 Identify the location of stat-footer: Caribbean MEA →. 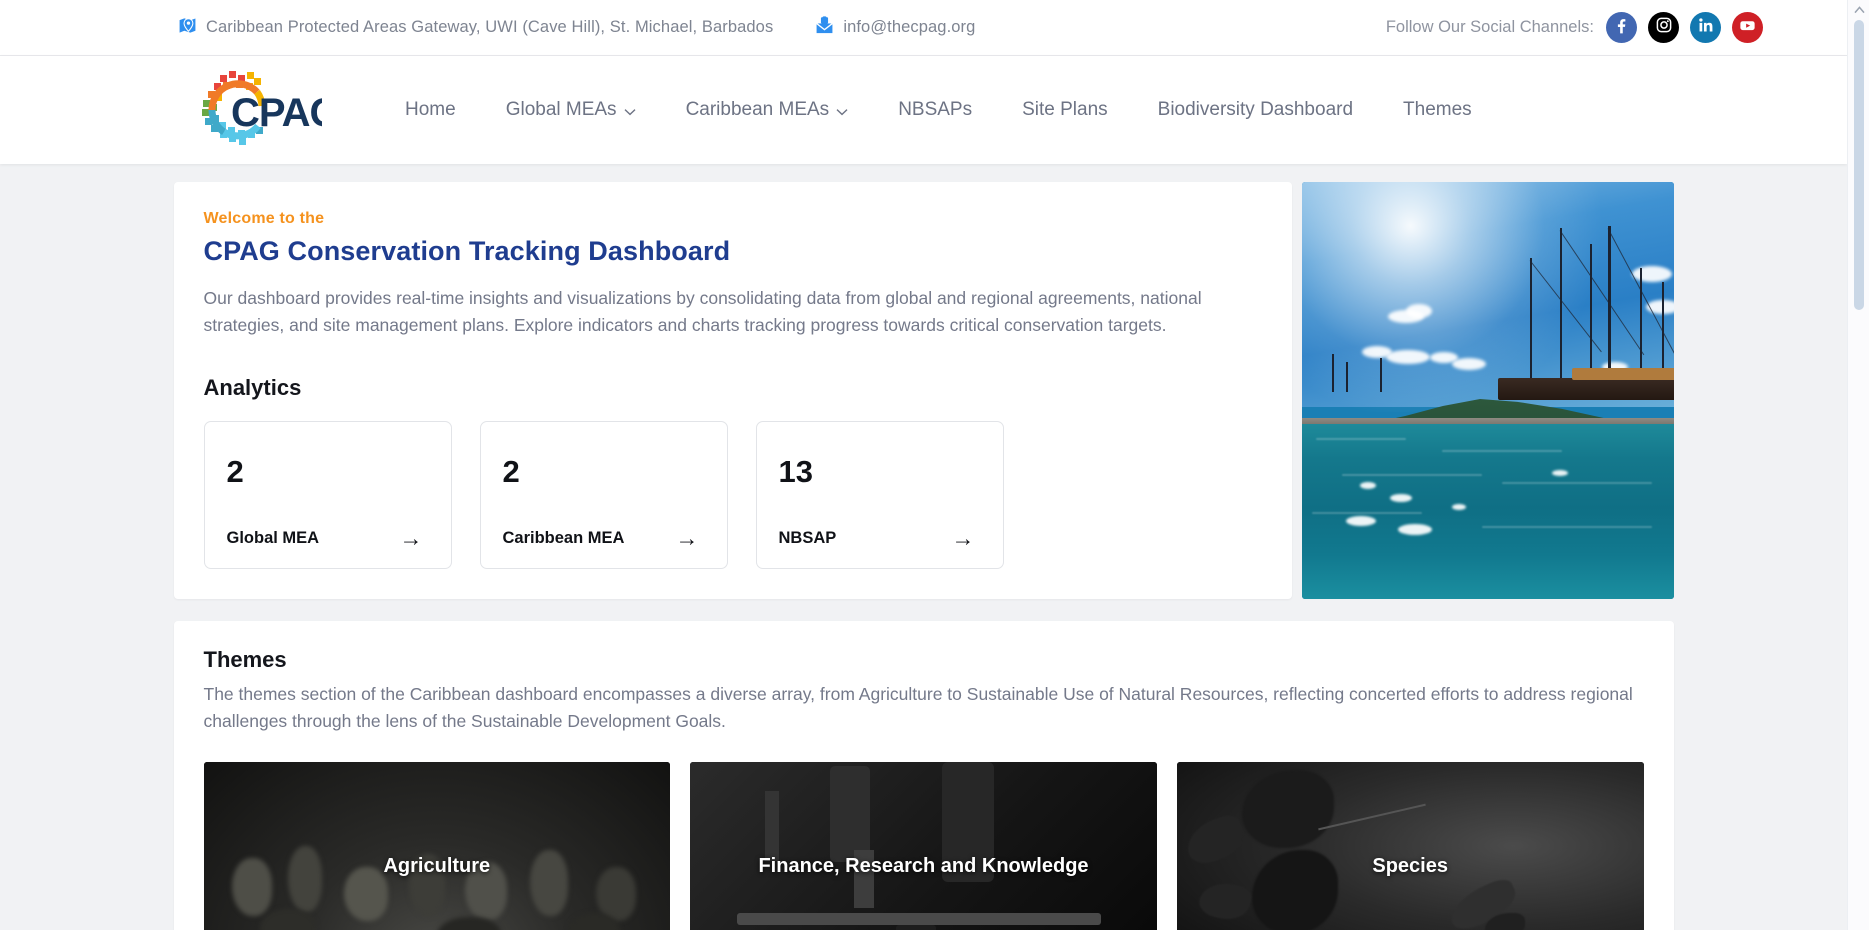
(604, 538).